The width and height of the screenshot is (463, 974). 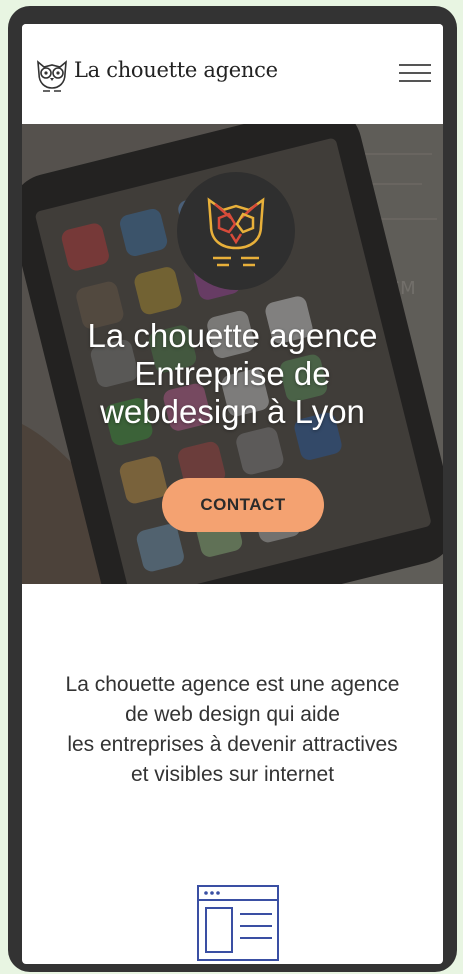 I want to click on hero-title-line-1: La chouette agence, so click(x=232, y=335).